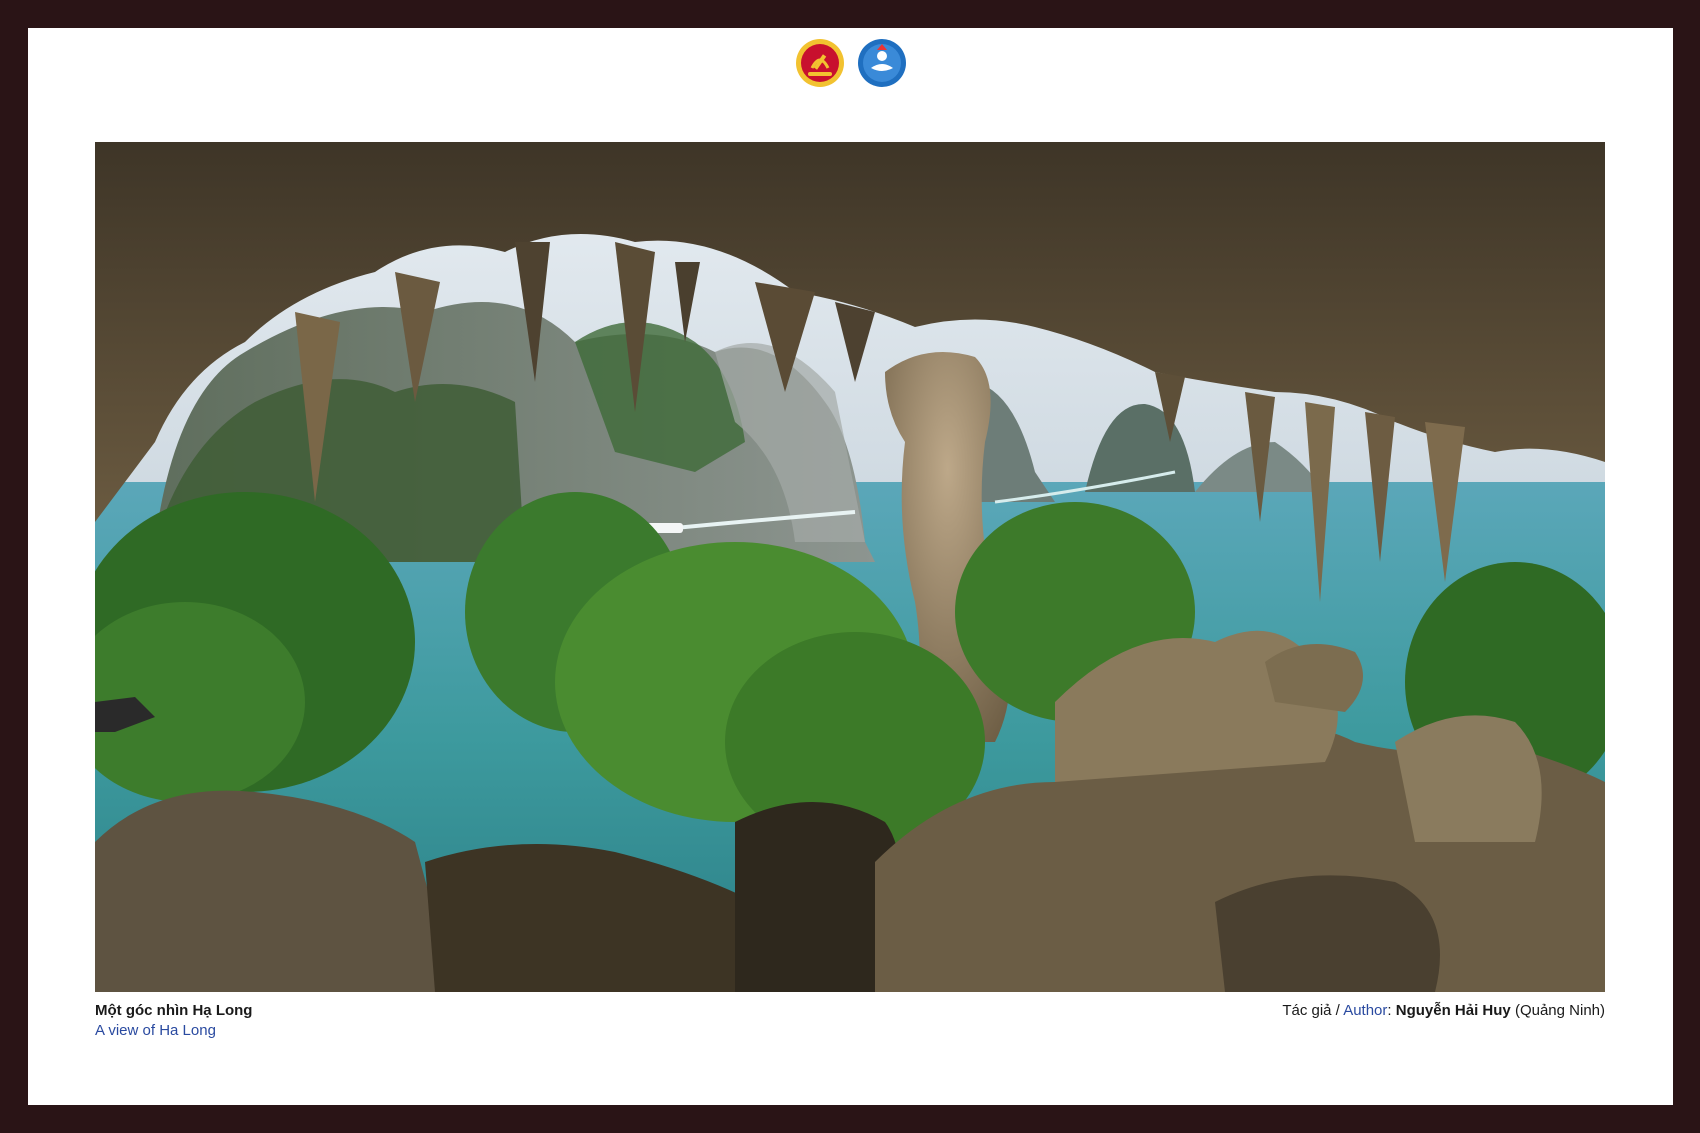 The width and height of the screenshot is (1700, 1133). Describe the element at coordinates (1365, 1010) in the screenshot. I see `author-label-english: Author` at that location.